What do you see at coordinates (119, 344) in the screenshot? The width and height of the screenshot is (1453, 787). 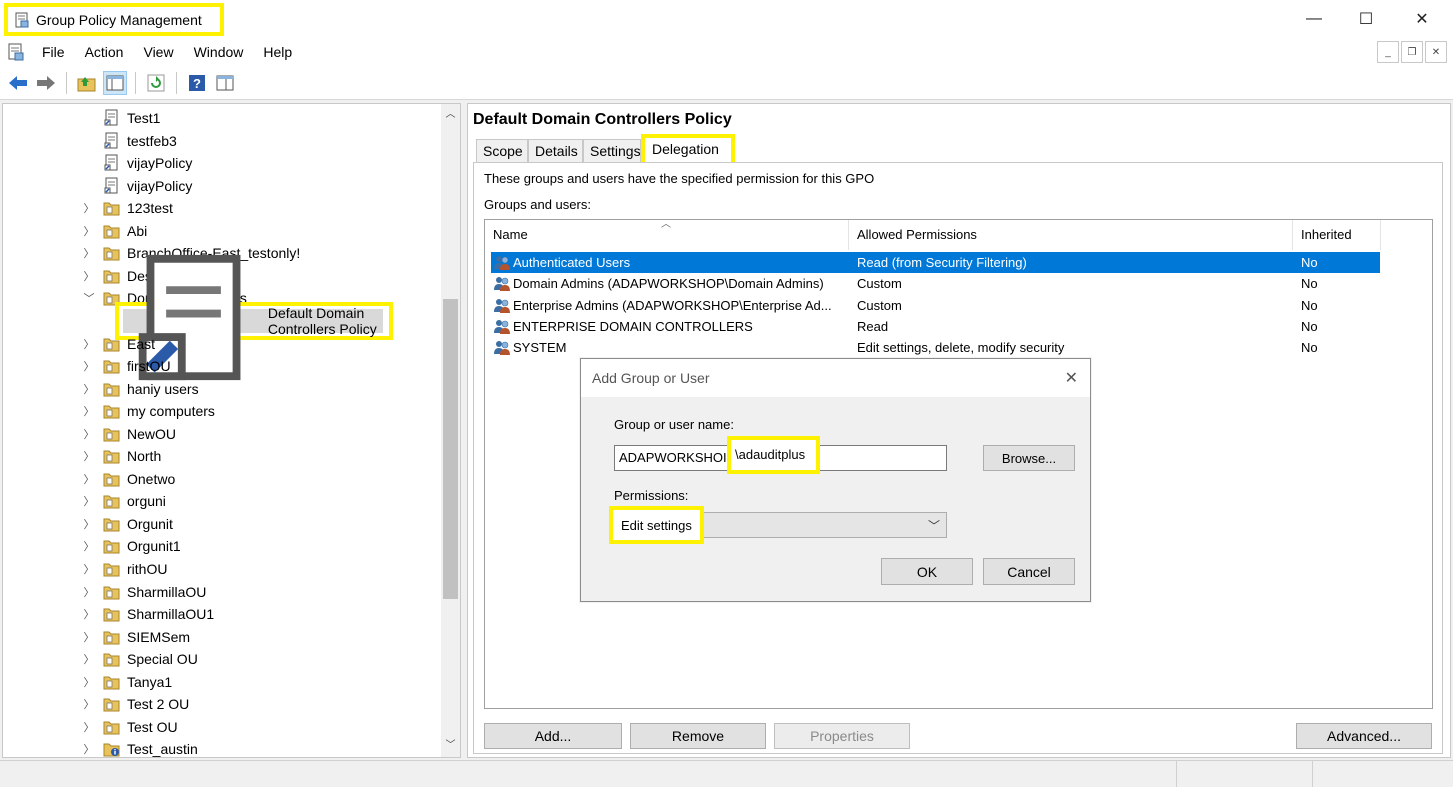 I see `tree-item: 〉 East` at bounding box center [119, 344].